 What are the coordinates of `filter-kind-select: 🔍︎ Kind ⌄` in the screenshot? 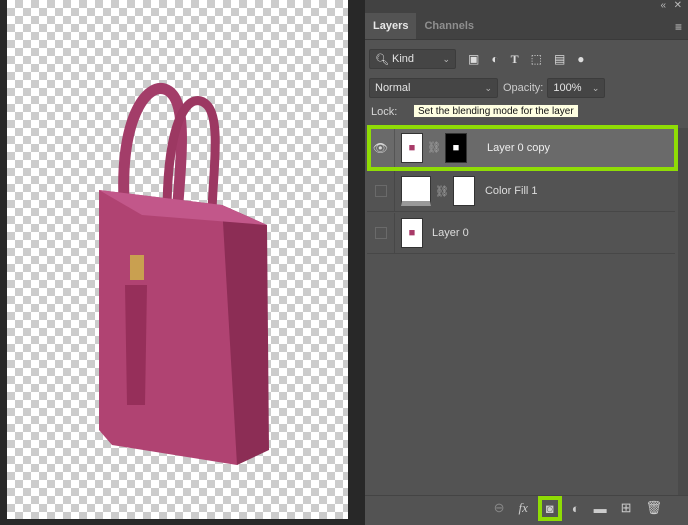 It's located at (412, 59).